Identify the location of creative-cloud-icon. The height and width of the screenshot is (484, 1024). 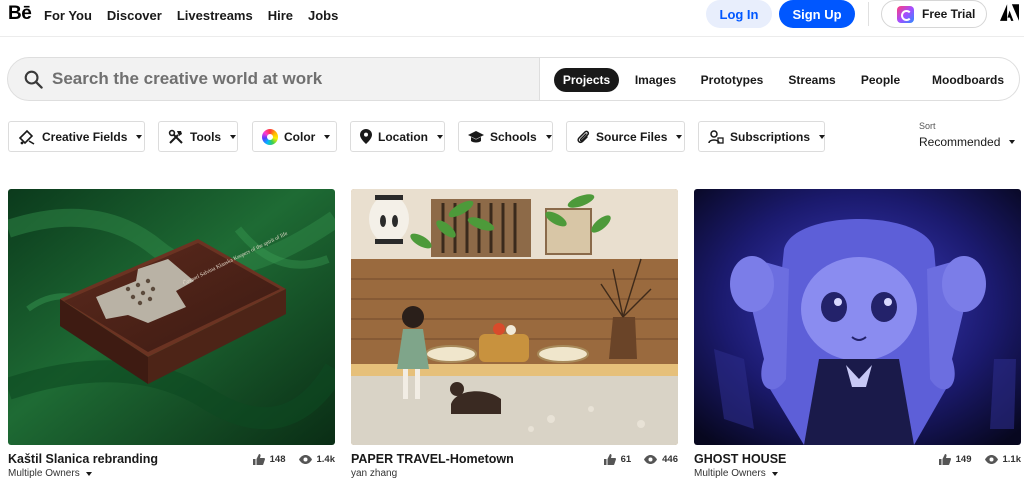
(905, 14).